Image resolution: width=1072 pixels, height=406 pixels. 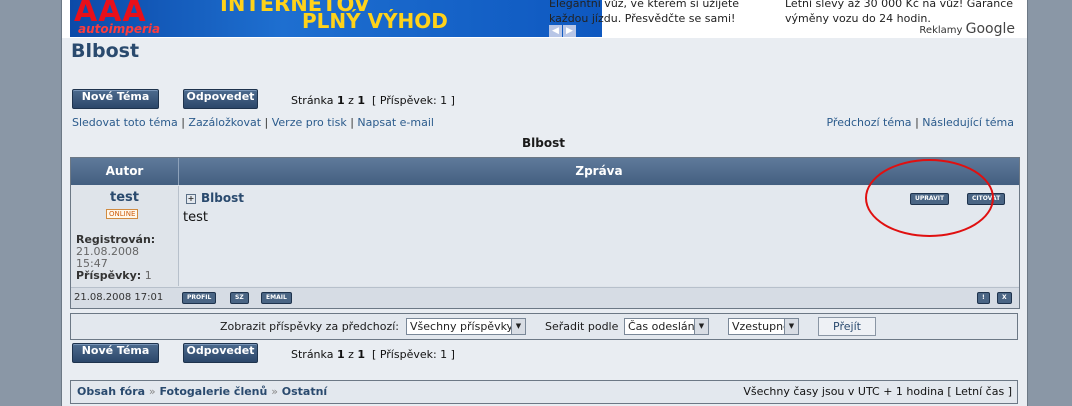 What do you see at coordinates (644, 5) in the screenshot?
I see `ad1-line1: Elegantní vůz, ve kterém si užijete` at bounding box center [644, 5].